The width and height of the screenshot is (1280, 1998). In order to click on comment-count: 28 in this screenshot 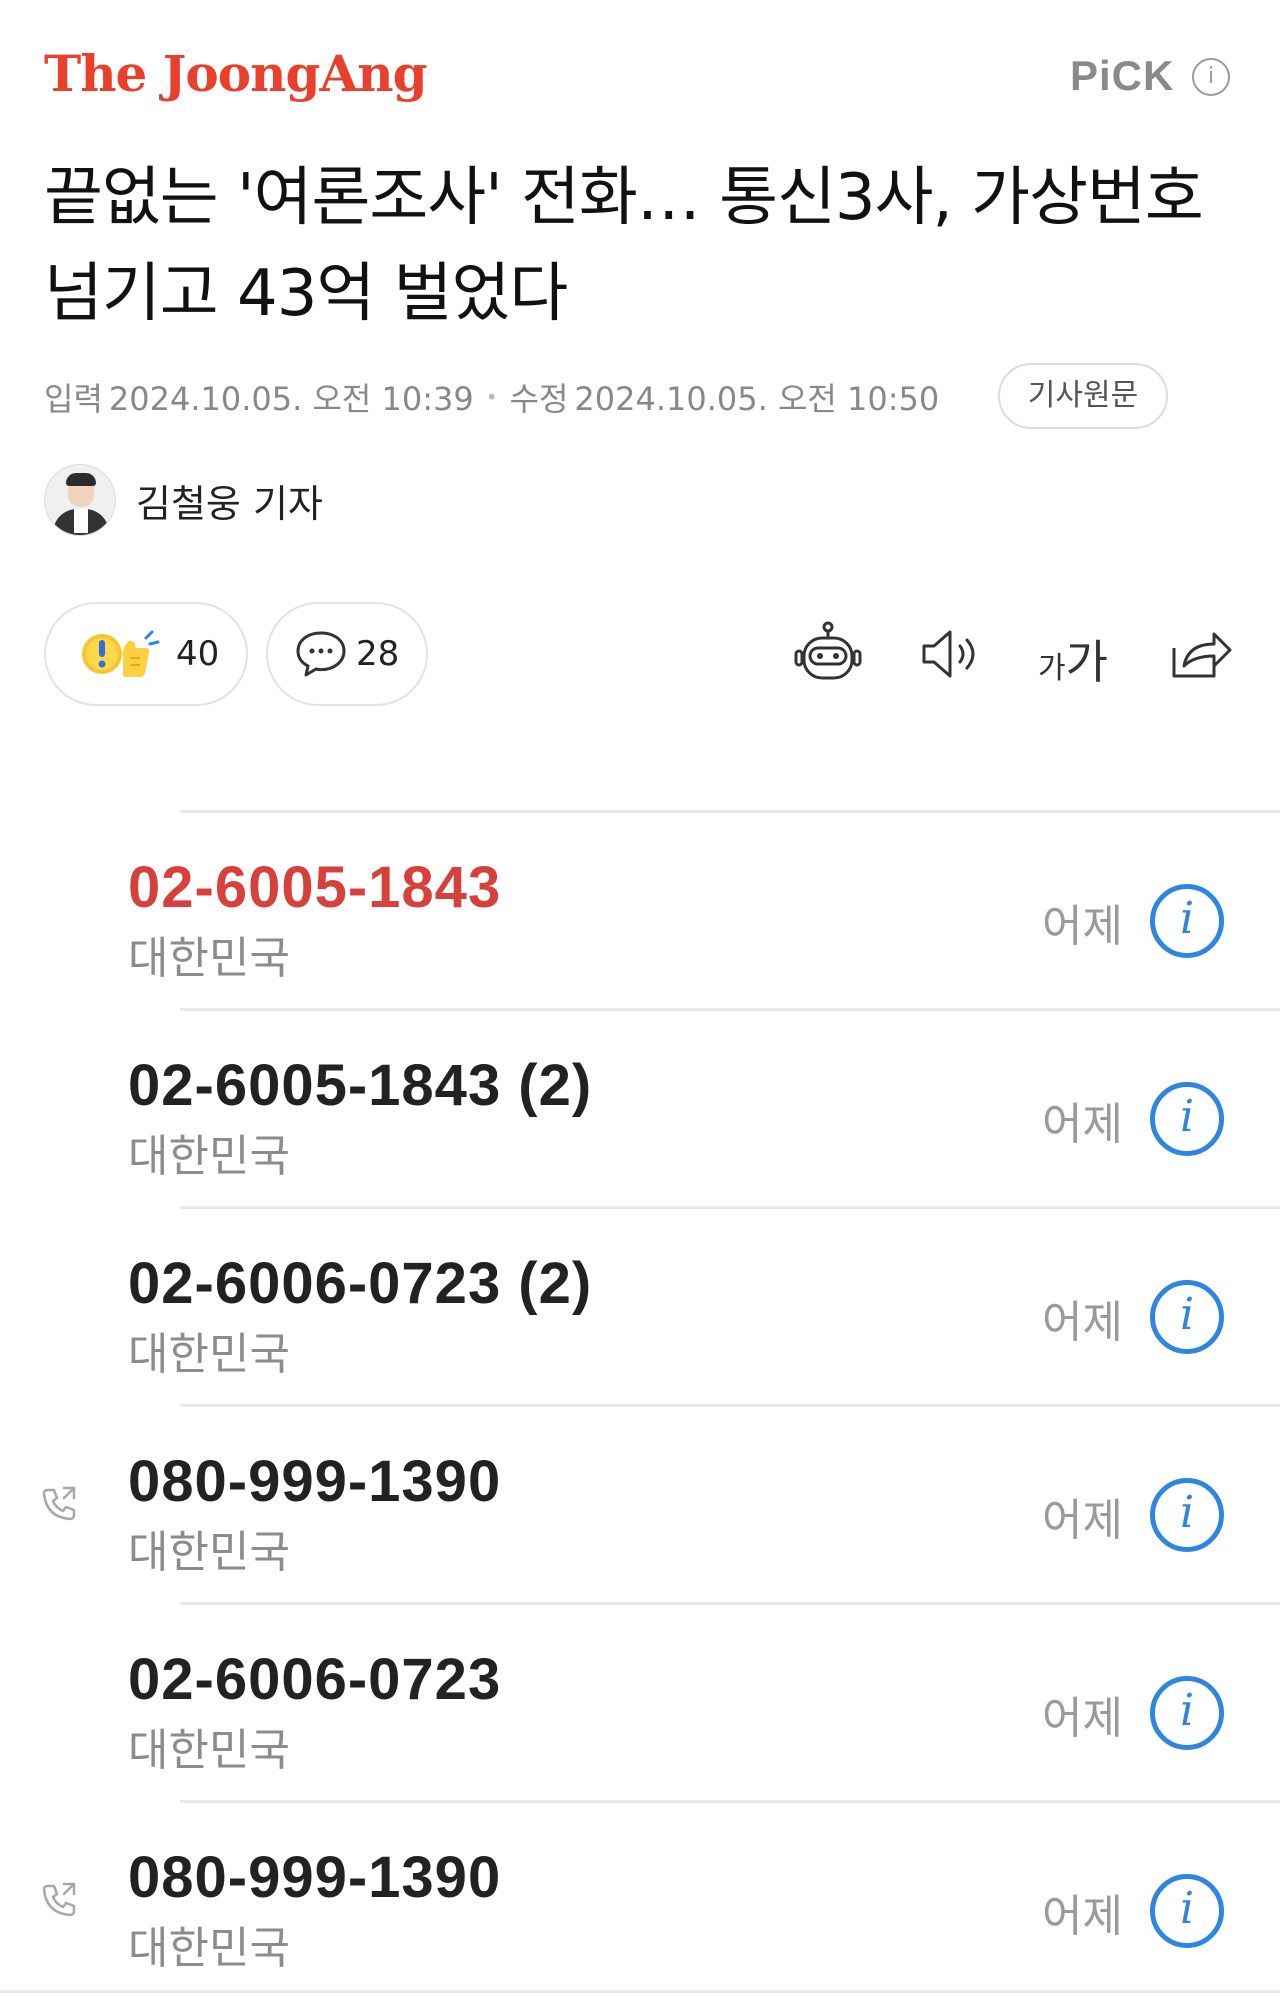, I will do `click(378, 654)`.